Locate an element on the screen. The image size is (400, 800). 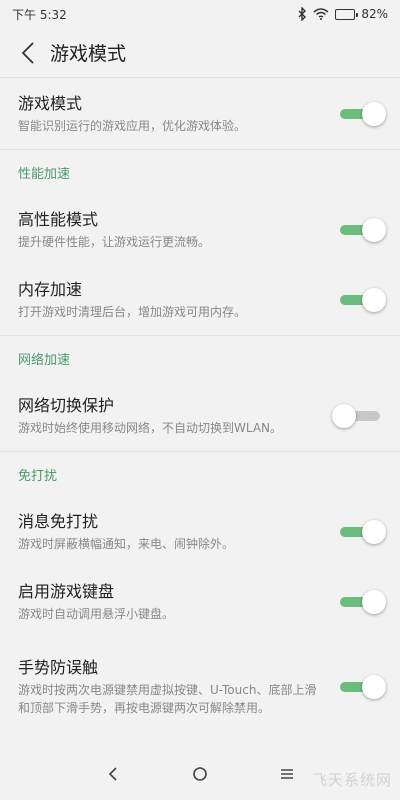
setting-title: 启用游戏键盘 is located at coordinates (66, 591).